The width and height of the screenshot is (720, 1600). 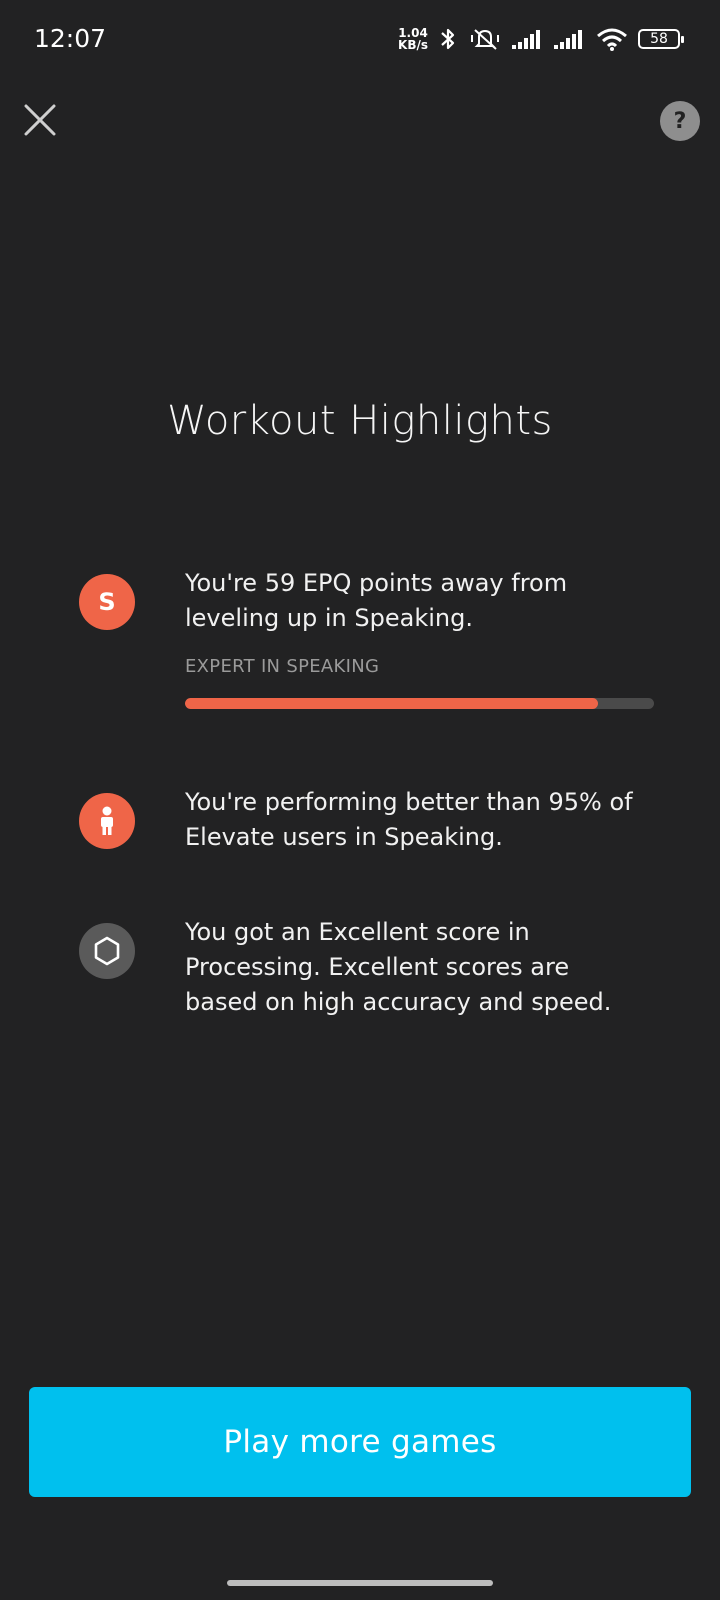 I want to click on close-icon, so click(x=40, y=120).